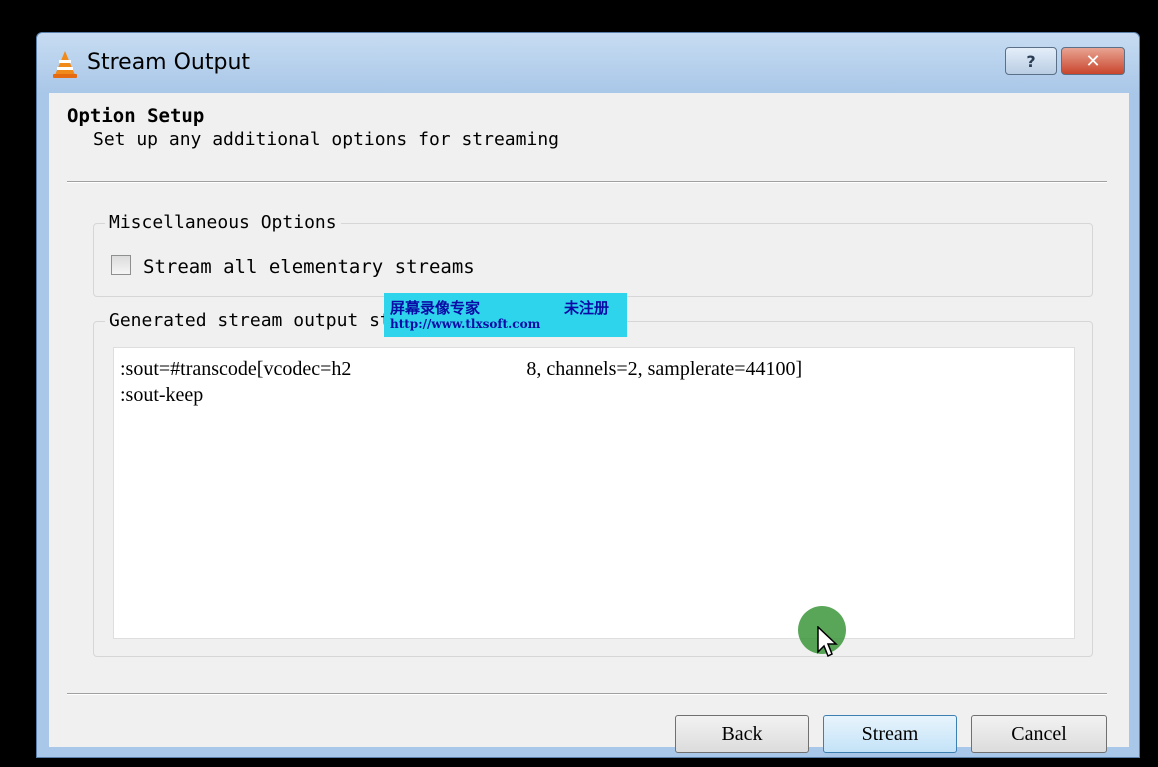 The width and height of the screenshot is (1158, 767). I want to click on watermark-title: 屏幕录像专家, so click(435, 308).